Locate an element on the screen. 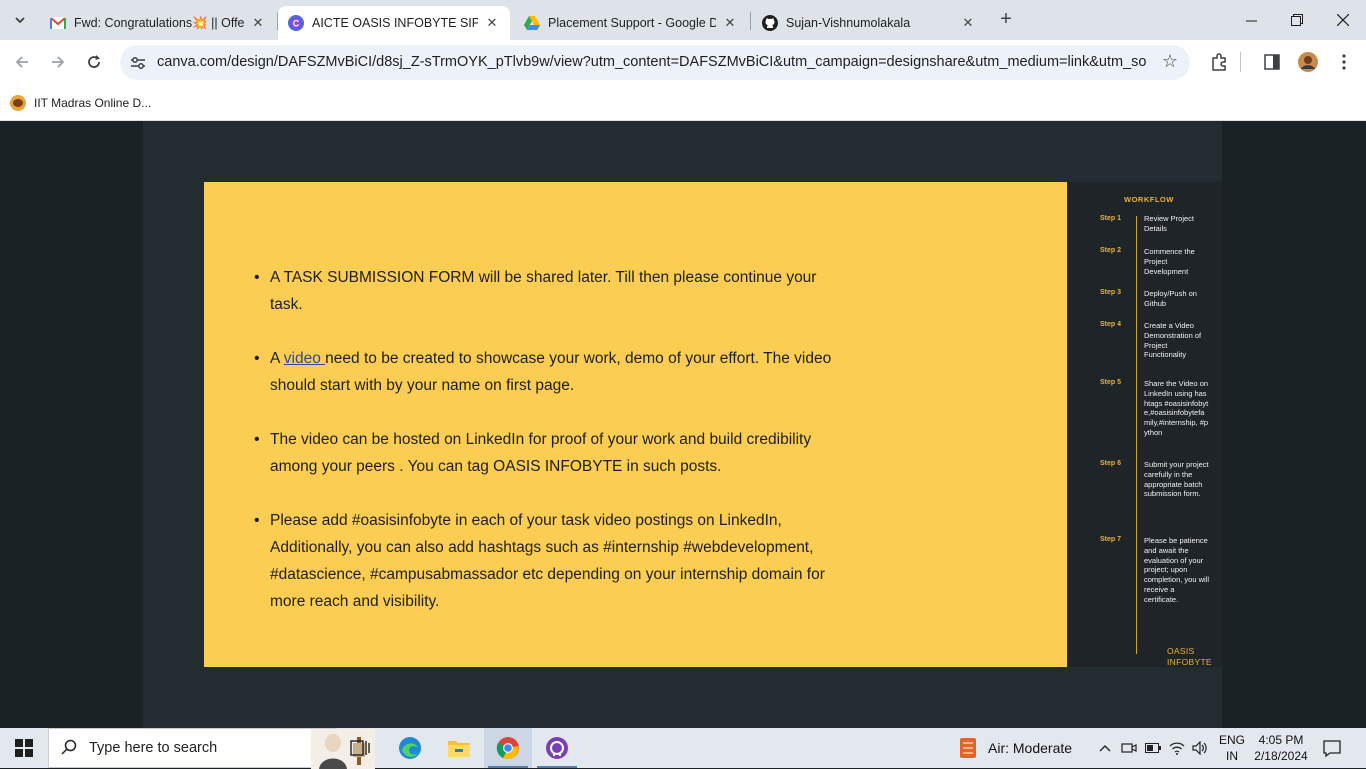 Image resolution: width=1366 pixels, height=769 pixels. taskbar-edge is located at coordinates (410, 748).